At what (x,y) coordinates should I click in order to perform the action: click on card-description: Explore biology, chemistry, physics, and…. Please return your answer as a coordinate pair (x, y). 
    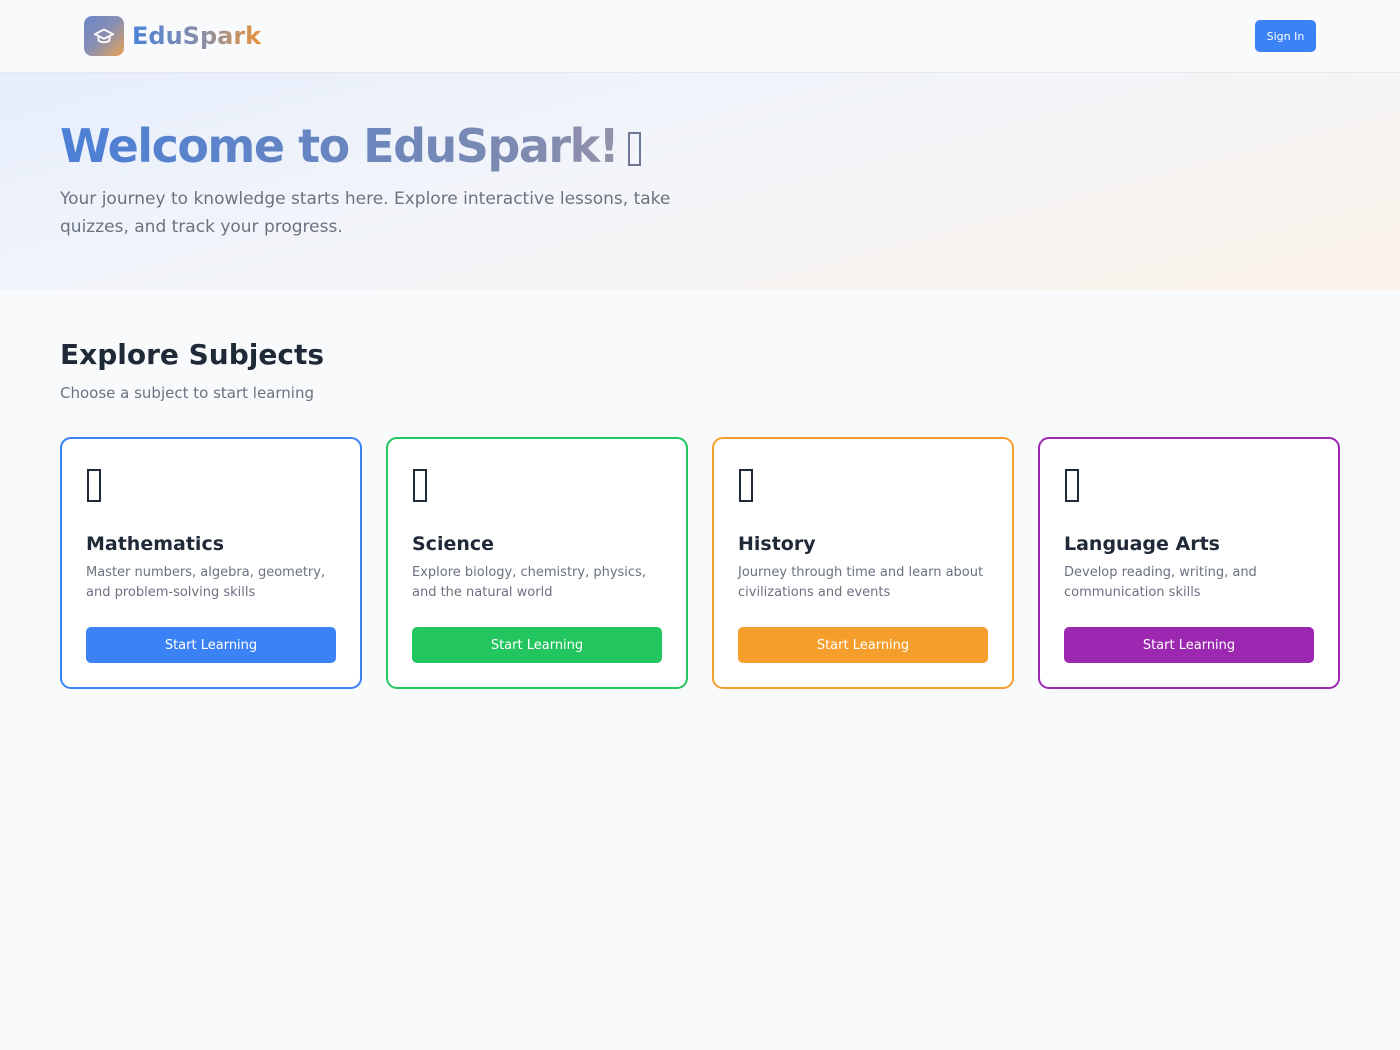
    Looking at the image, I should click on (529, 582).